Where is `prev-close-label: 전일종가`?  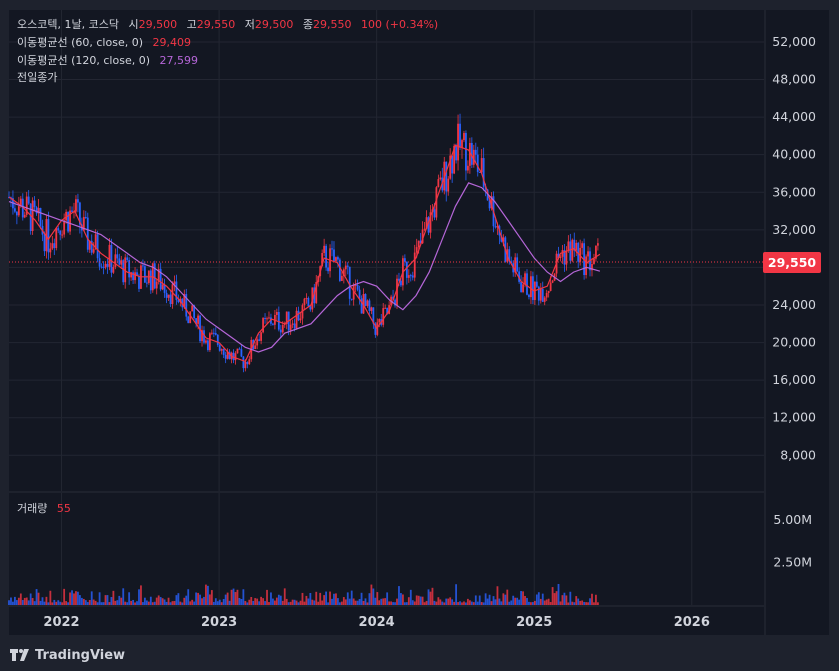
prev-close-label: 전일종가 is located at coordinates (37, 77).